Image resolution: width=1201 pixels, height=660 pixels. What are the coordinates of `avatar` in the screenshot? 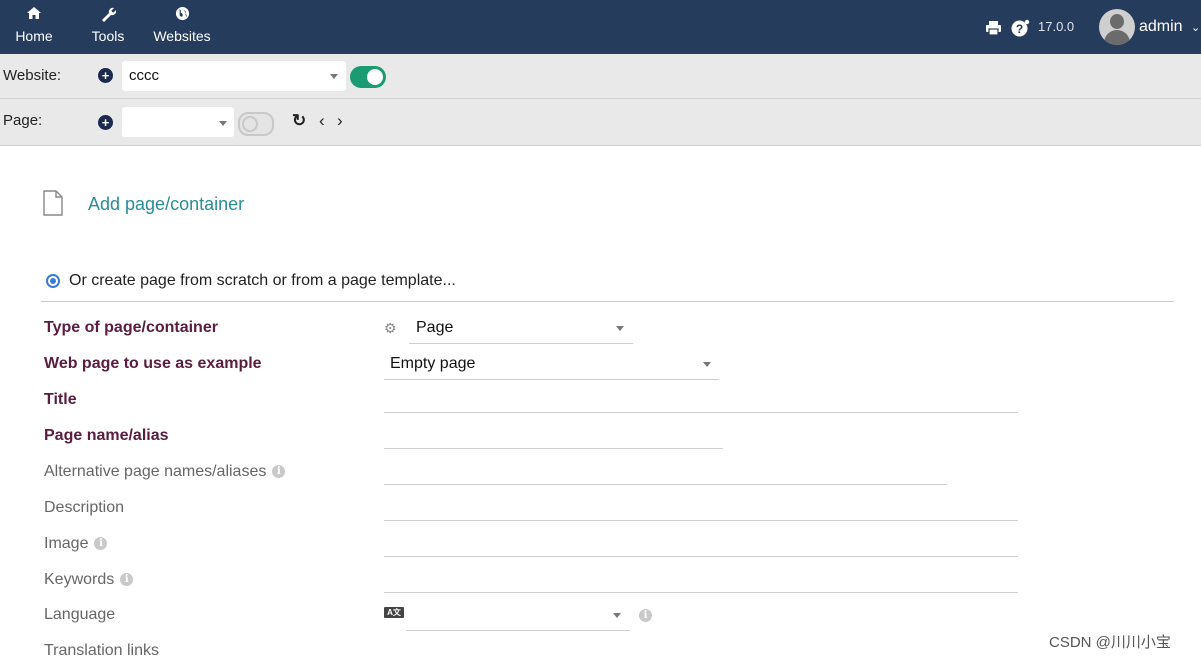 It's located at (1117, 27).